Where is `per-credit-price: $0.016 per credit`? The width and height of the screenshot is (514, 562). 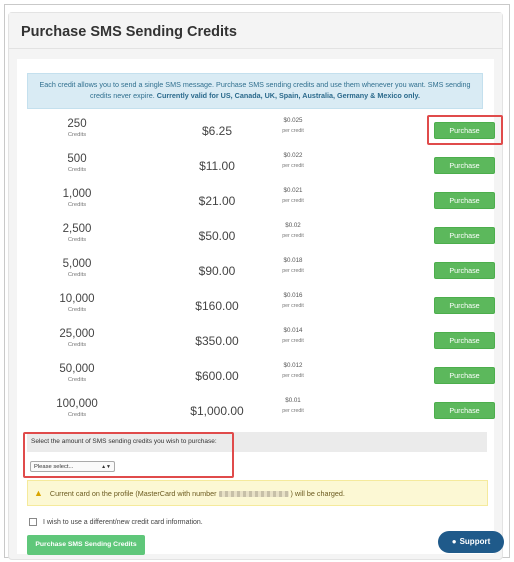 per-credit-price: $0.016 per credit is located at coordinates (293, 300).